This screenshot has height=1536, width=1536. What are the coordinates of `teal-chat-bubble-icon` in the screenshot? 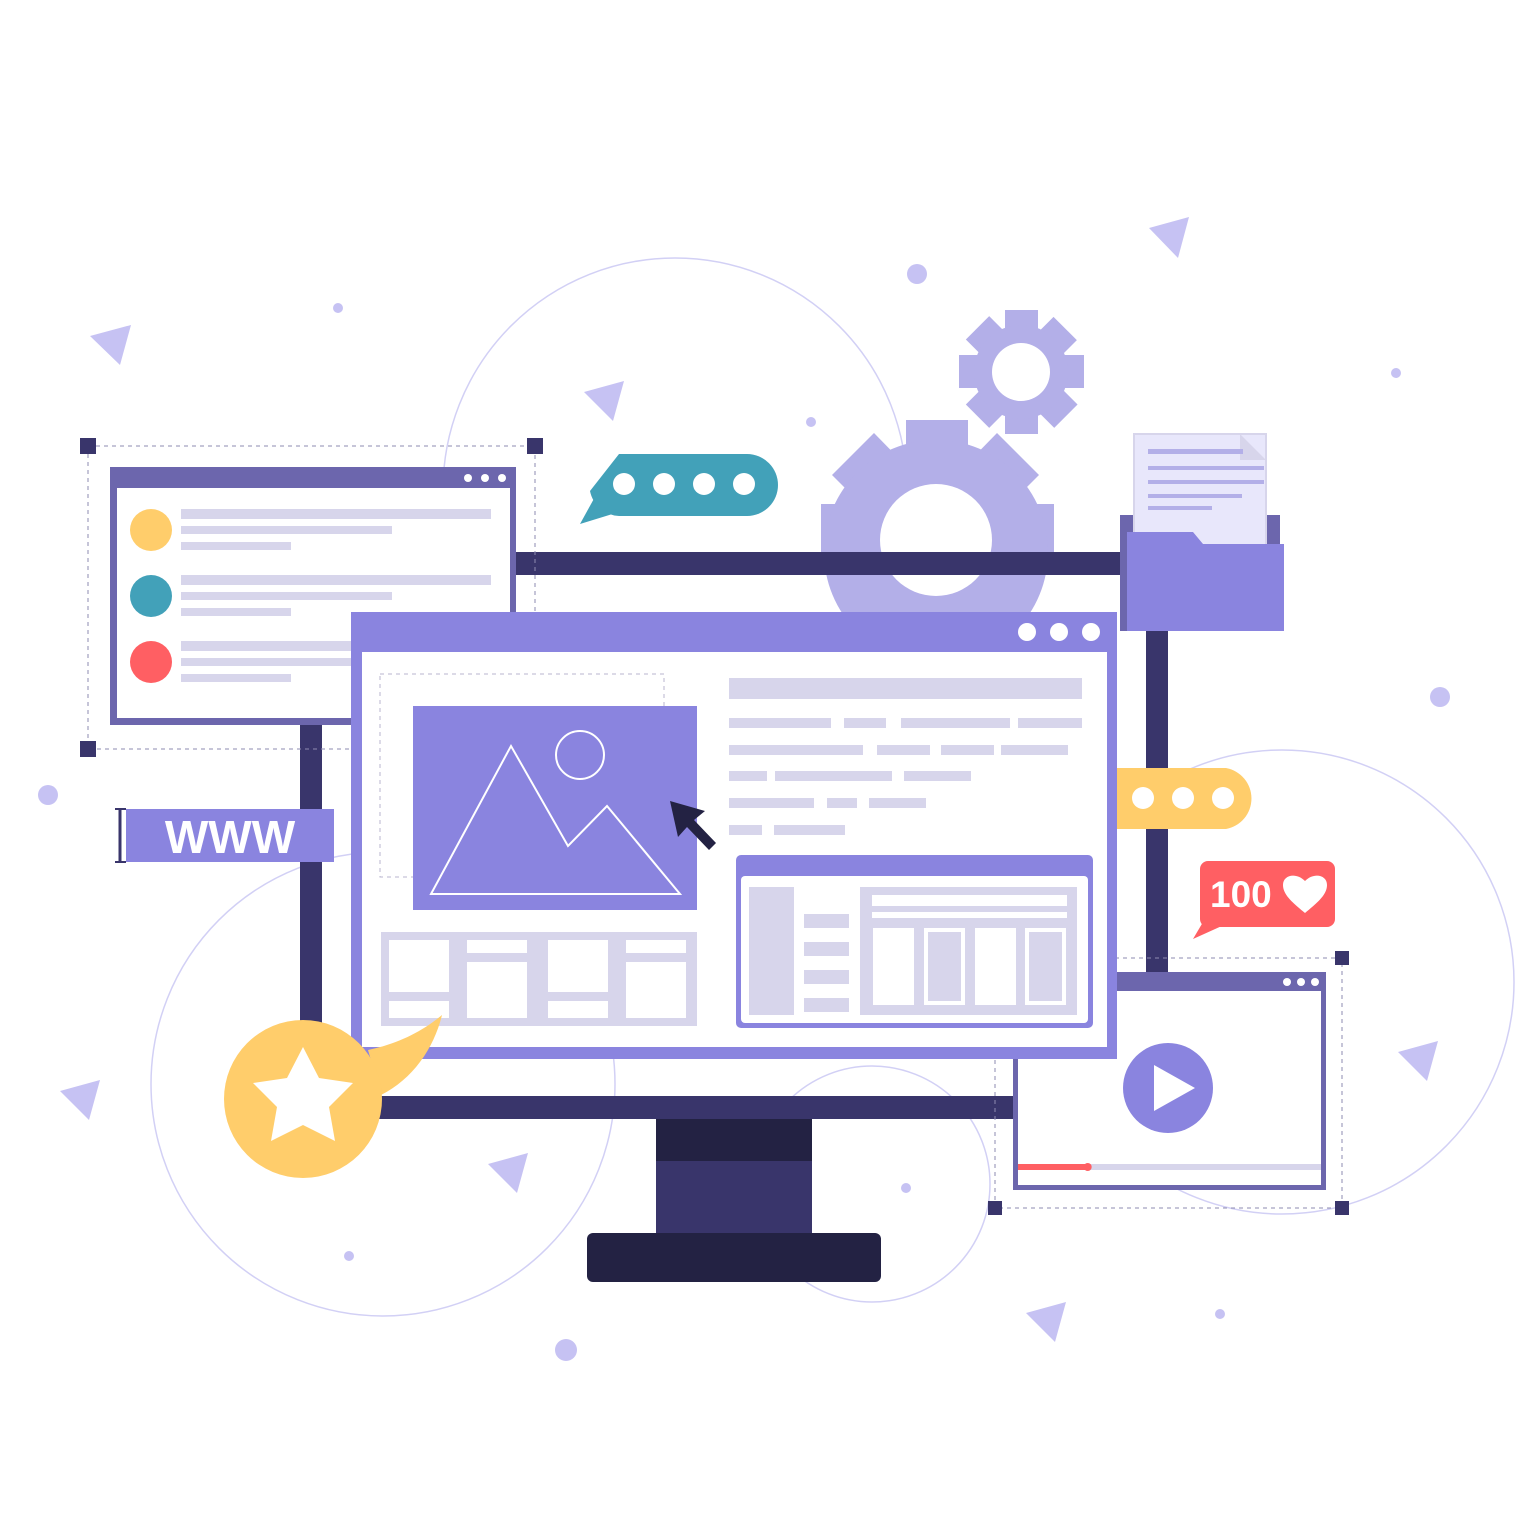 It's located at (679, 489).